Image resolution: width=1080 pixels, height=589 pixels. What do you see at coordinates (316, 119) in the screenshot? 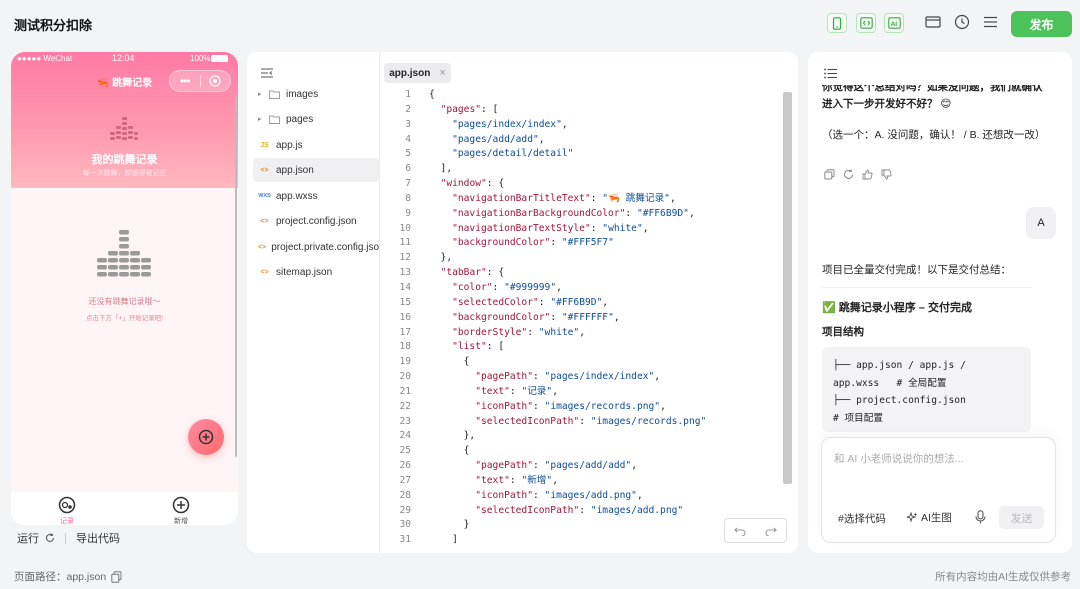
I see `file-tree-item: ▸ pages` at bounding box center [316, 119].